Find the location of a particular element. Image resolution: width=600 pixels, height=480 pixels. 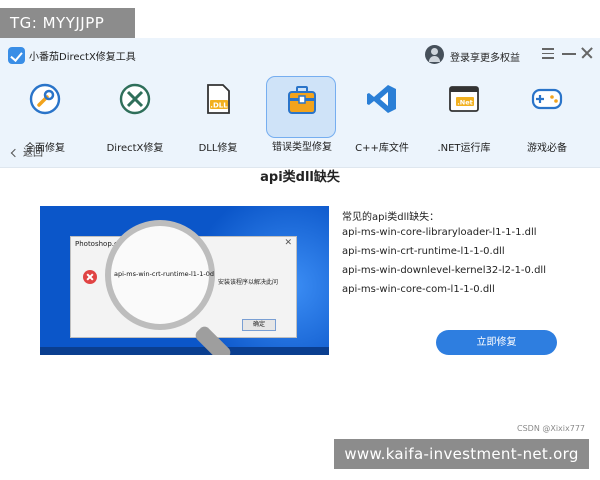

dll-list-item: api-ms-win-crt-runtime-l1-1-0.dll is located at coordinates (423, 251).